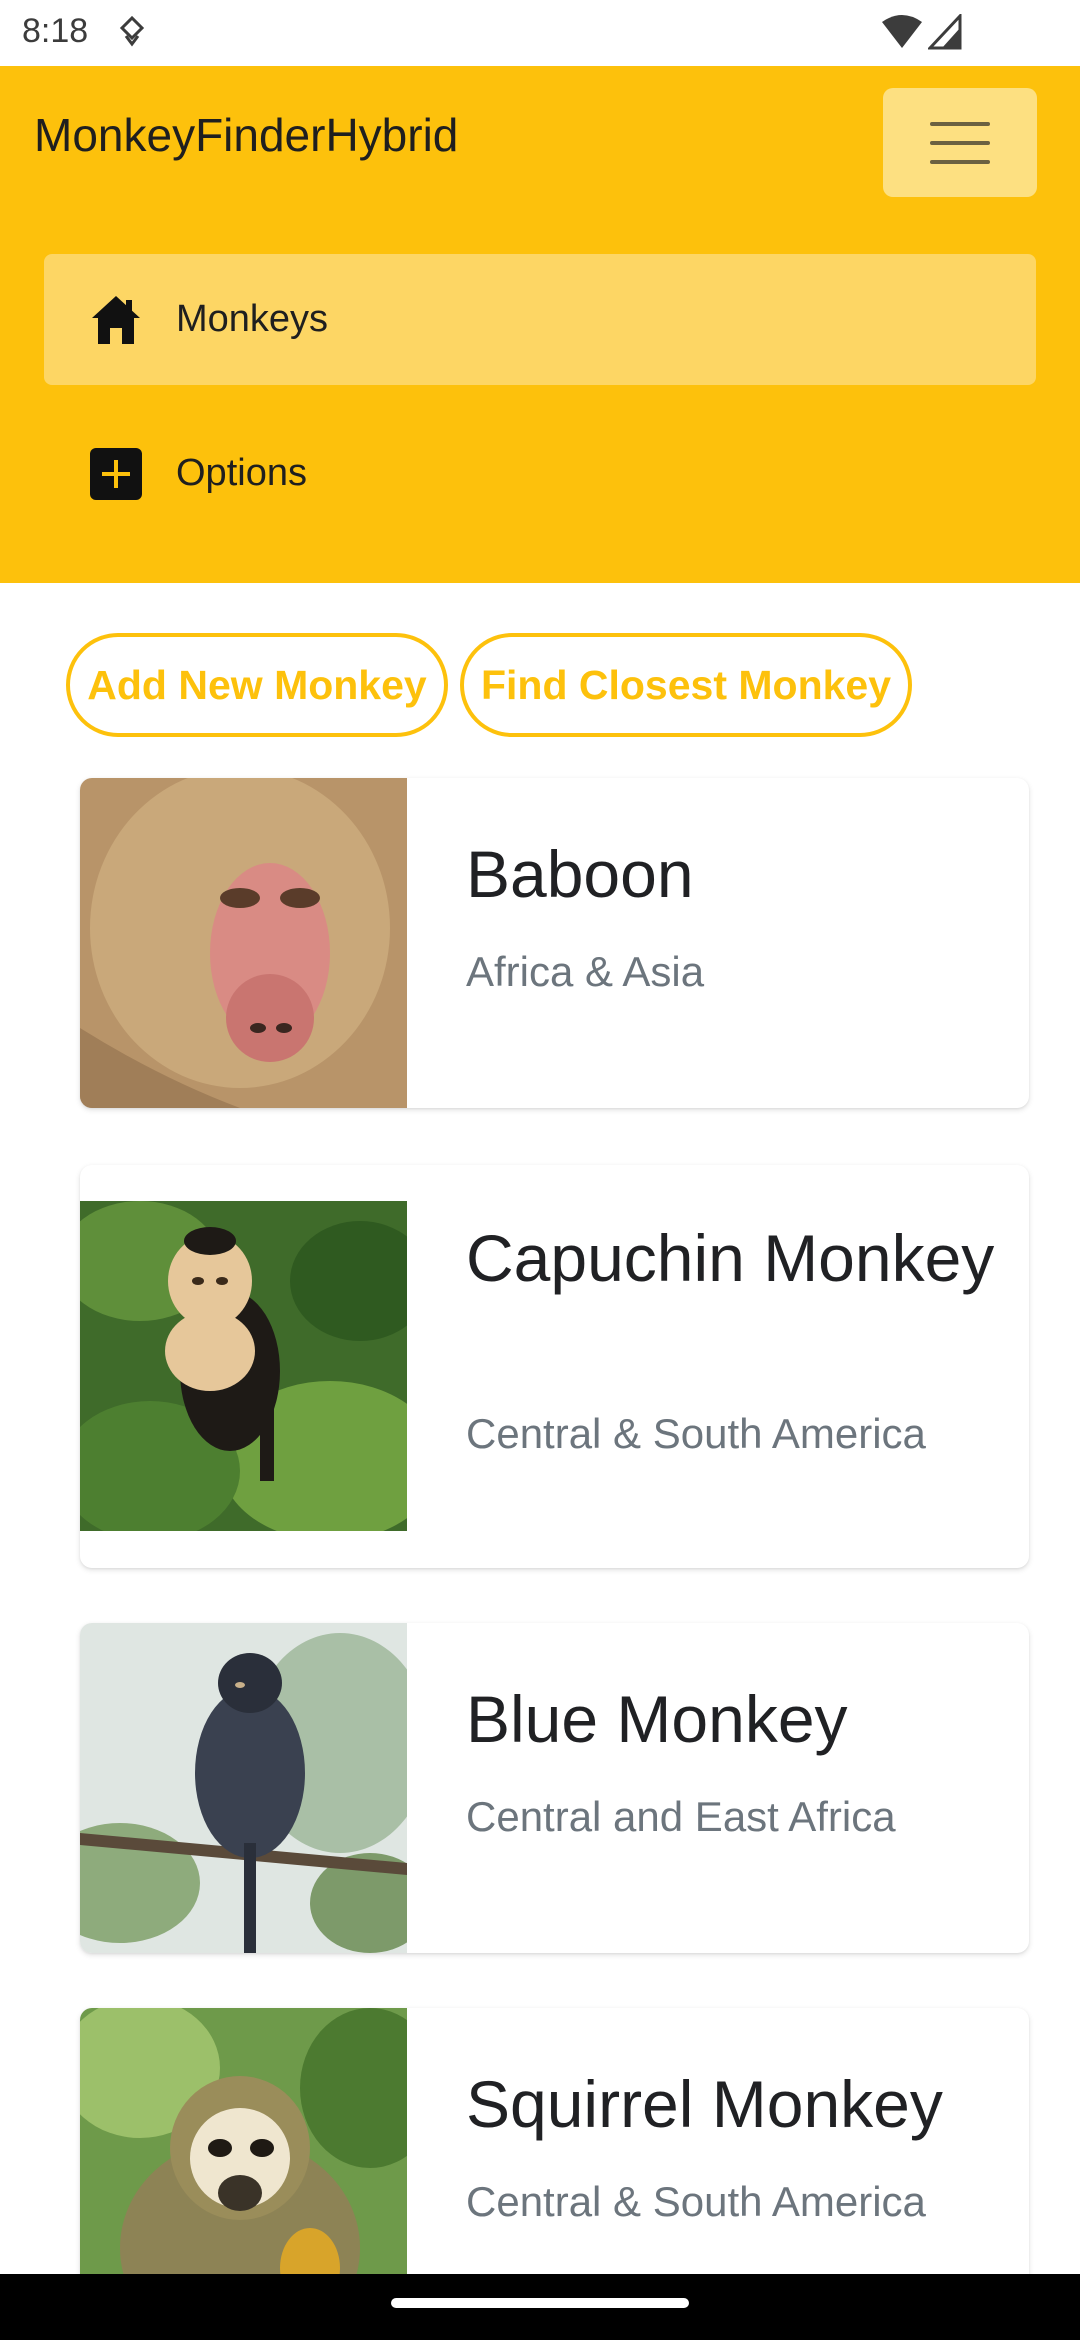  What do you see at coordinates (540, 33) in the screenshot?
I see `status-bar: 8:18` at bounding box center [540, 33].